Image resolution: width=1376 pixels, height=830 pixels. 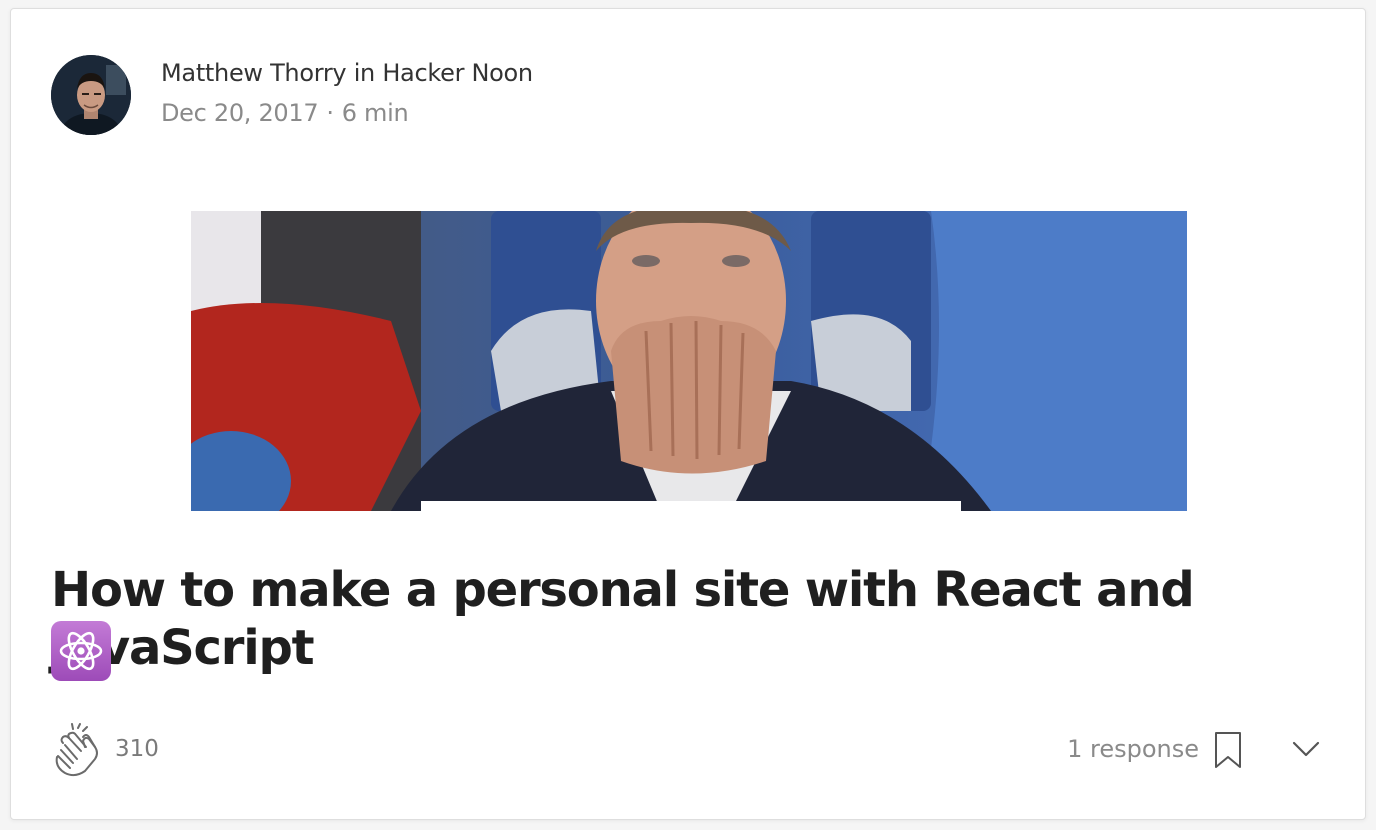 I want to click on bookmark-button, so click(x=1228, y=750).